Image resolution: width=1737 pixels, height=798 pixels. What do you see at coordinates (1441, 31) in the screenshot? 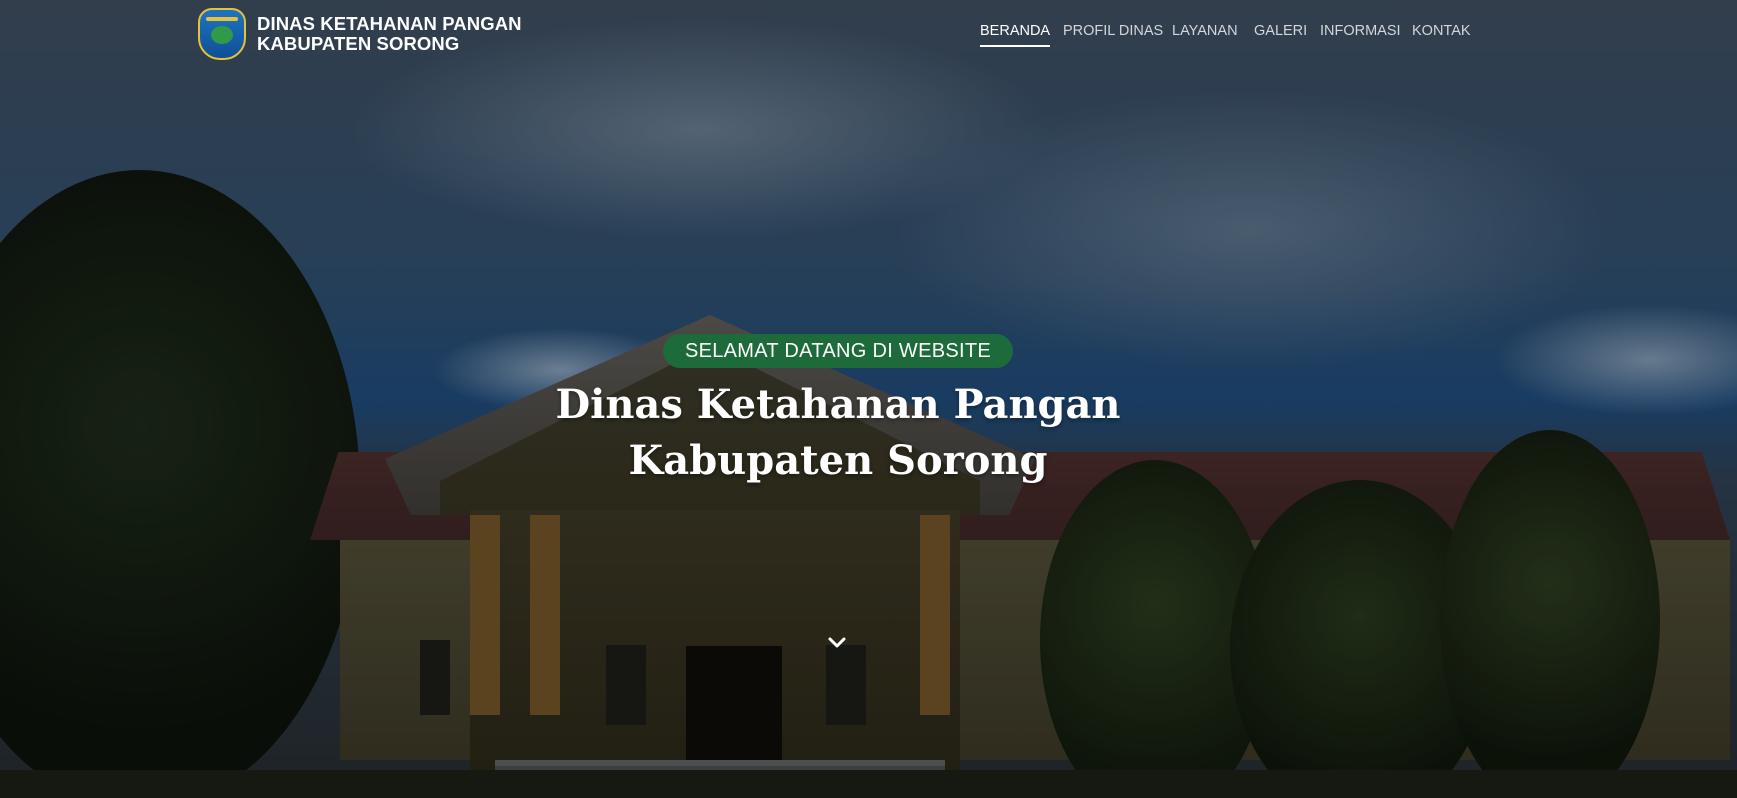
I see `nav-item-kontak: KONTAK` at bounding box center [1441, 31].